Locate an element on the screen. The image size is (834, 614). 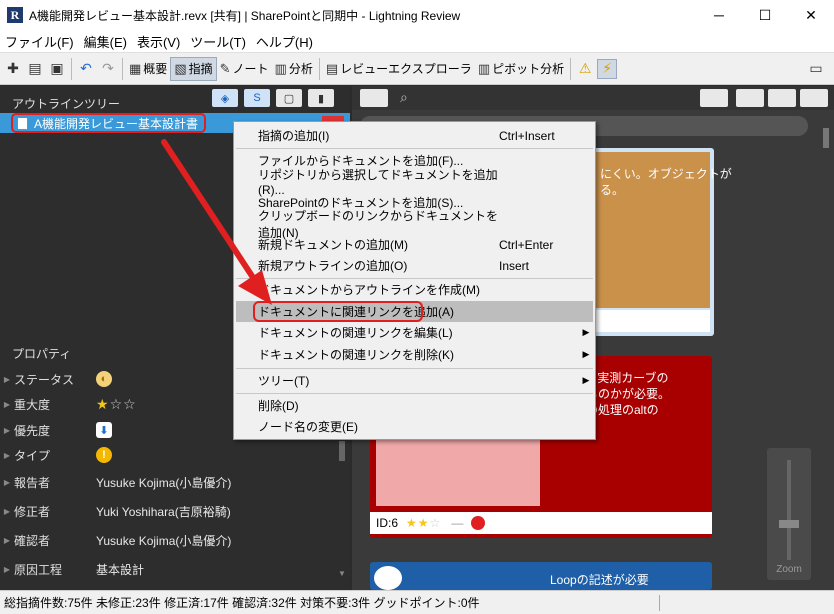
search-icon: ⌕ is located at coordinates (404, 97).